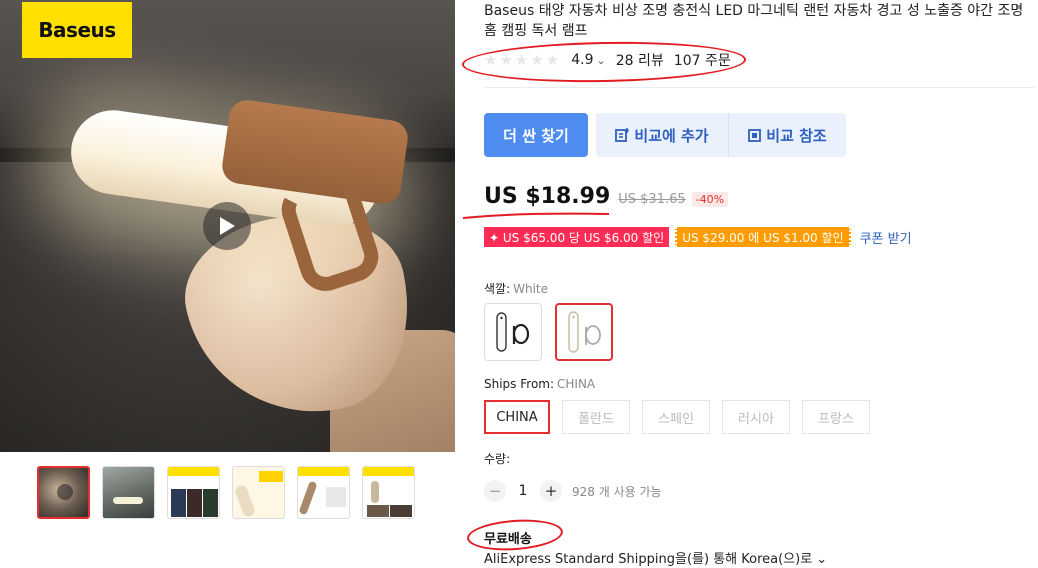  Describe the element at coordinates (596, 417) in the screenshot. I see `ship-option-poland: 폴란드` at that location.